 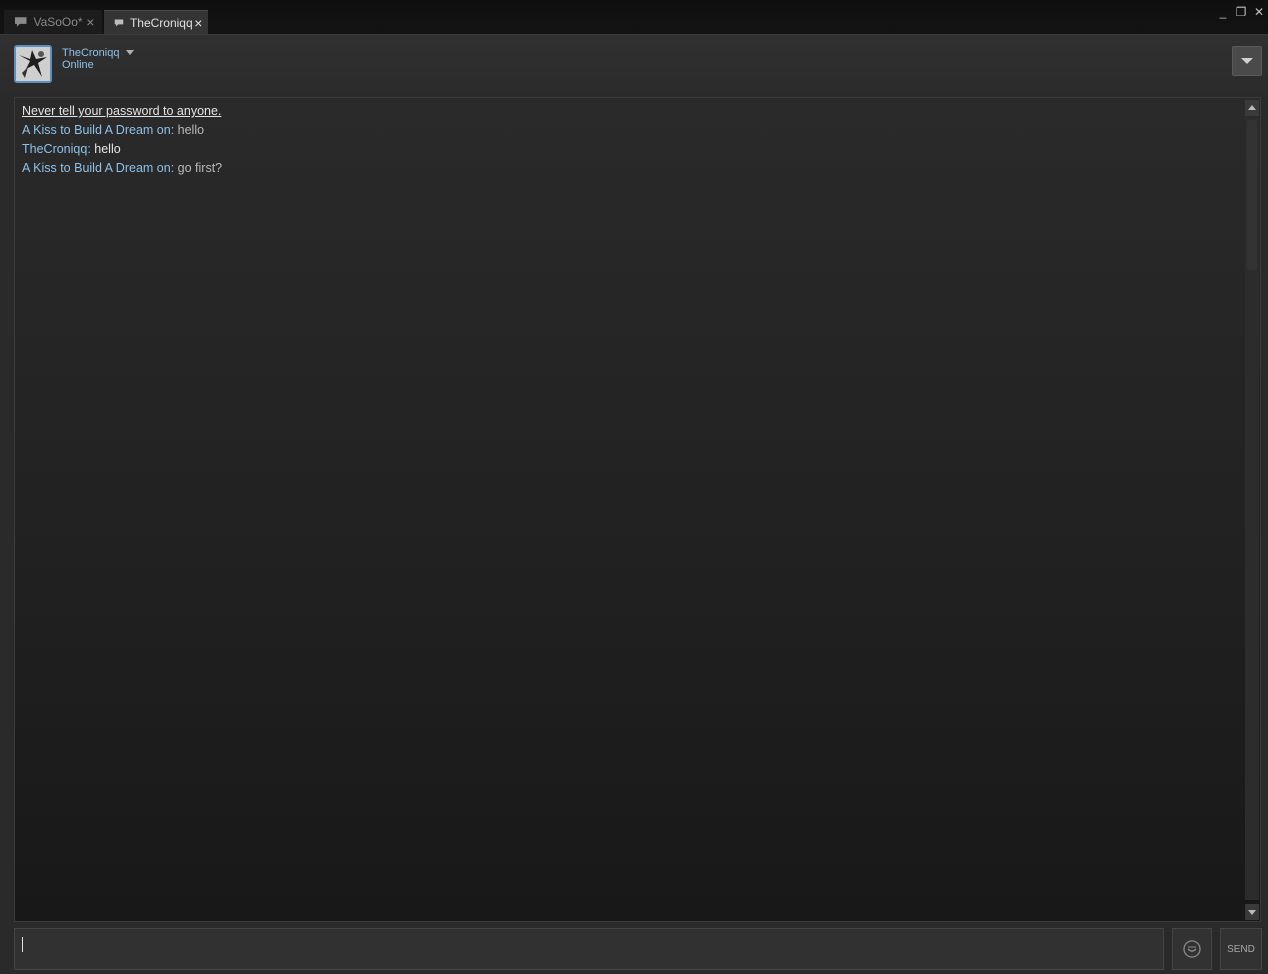 I want to click on message-input, so click(x=589, y=949).